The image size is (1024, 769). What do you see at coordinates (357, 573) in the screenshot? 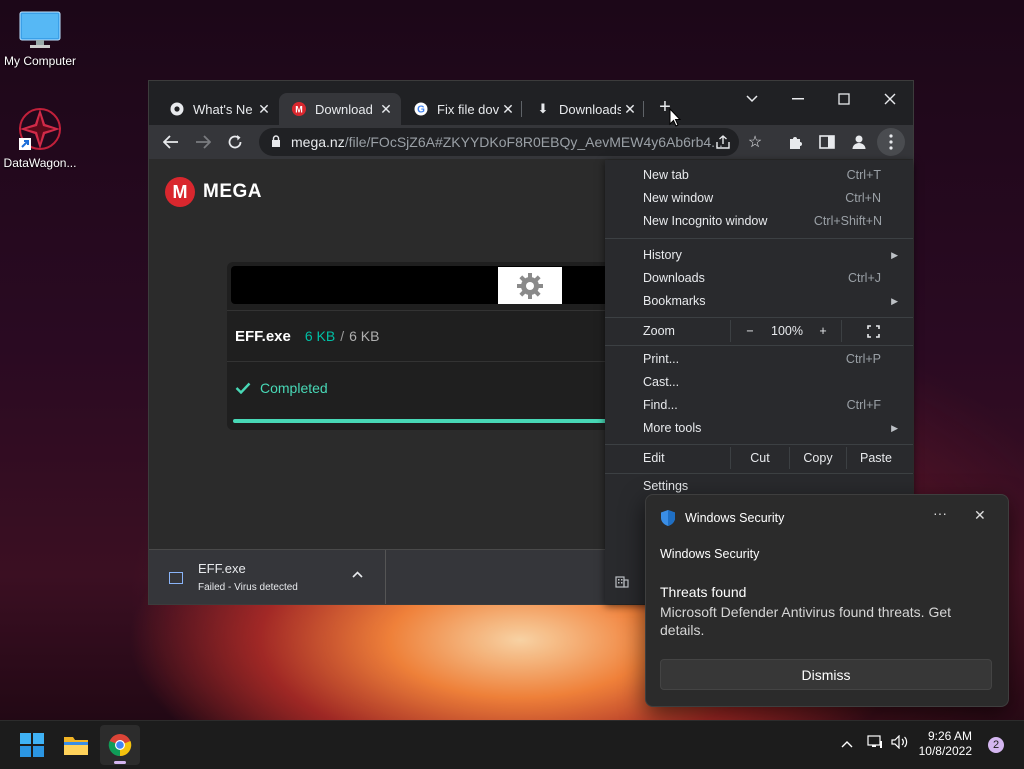
I see `chevron-up-icon` at bounding box center [357, 573].